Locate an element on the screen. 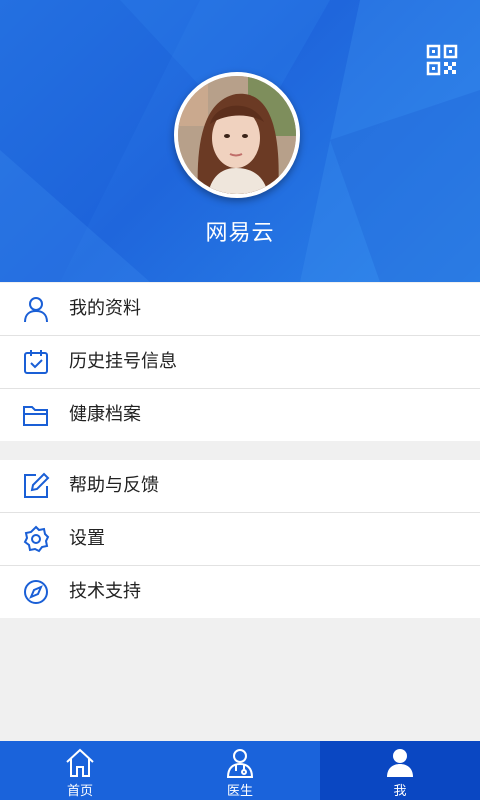 The height and width of the screenshot is (800, 480). menu-item-label: 帮助与反馈 is located at coordinates (114, 485).